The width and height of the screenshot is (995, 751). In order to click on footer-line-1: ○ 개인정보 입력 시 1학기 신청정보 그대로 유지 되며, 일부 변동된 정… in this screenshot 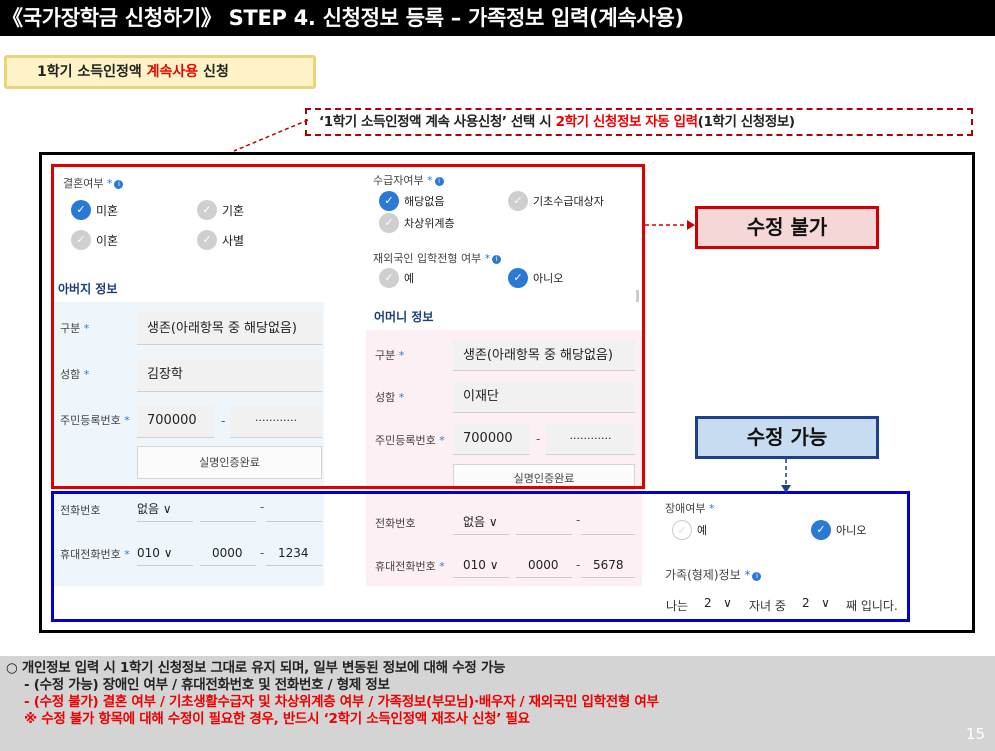, I will do `click(256, 668)`.